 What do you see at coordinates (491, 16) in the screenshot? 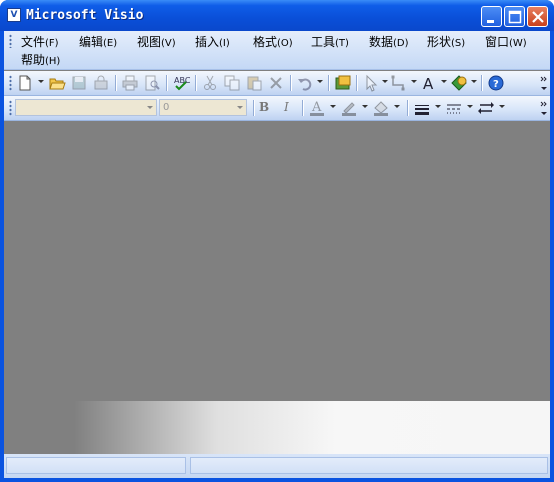
I see `minimize-button` at bounding box center [491, 16].